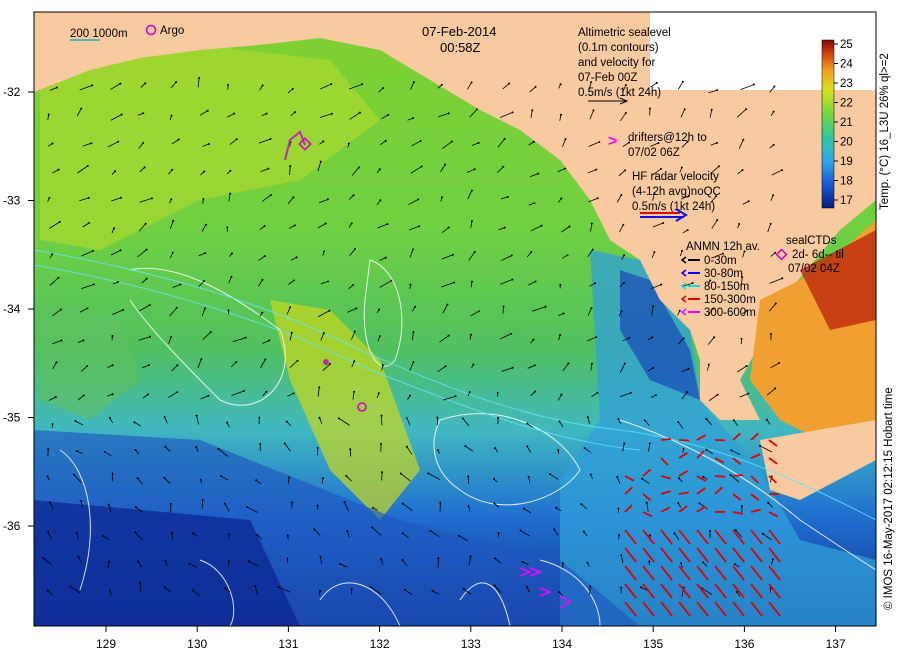 The image size is (900, 660). Describe the element at coordinates (653, 644) in the screenshot. I see `x-tick-label: 135` at that location.